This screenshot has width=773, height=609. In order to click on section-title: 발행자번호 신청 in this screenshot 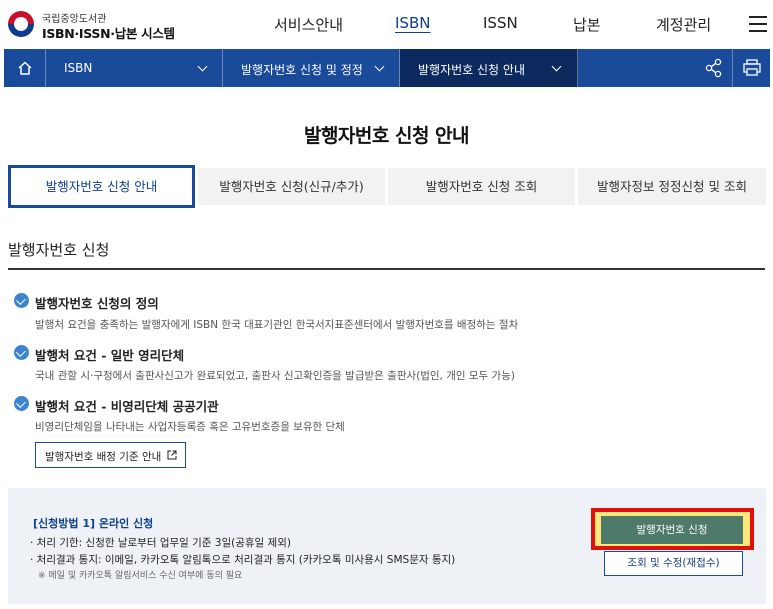, I will do `click(59, 250)`.